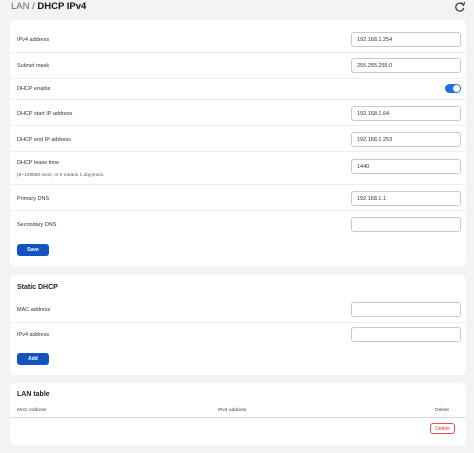  Describe the element at coordinates (44, 140) in the screenshot. I see `dhcp-end-label: DHCP end IP address` at that location.